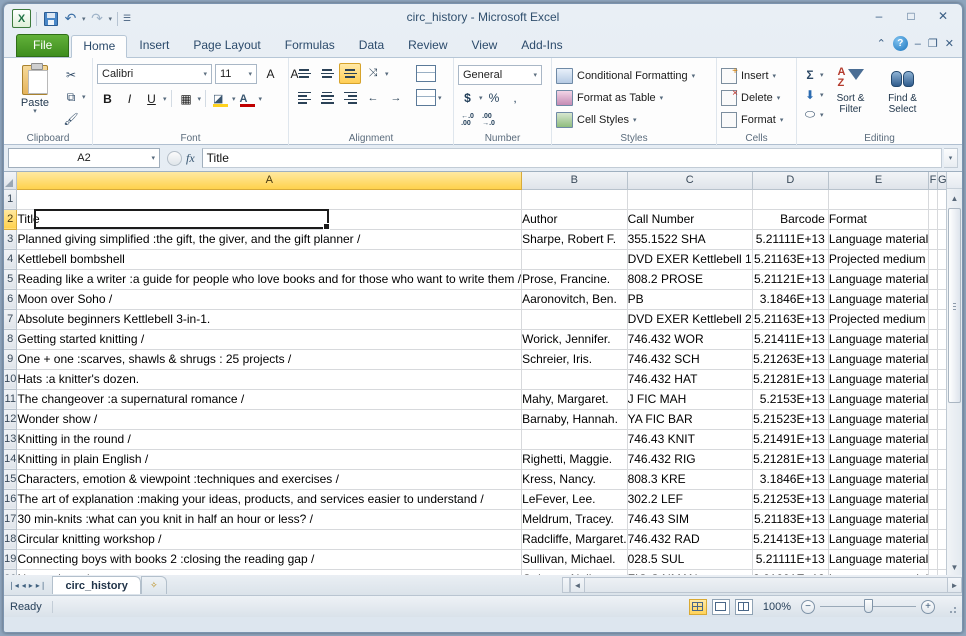 This screenshot has height=636, width=966. I want to click on autosum-icon: Σ, so click(810, 75).